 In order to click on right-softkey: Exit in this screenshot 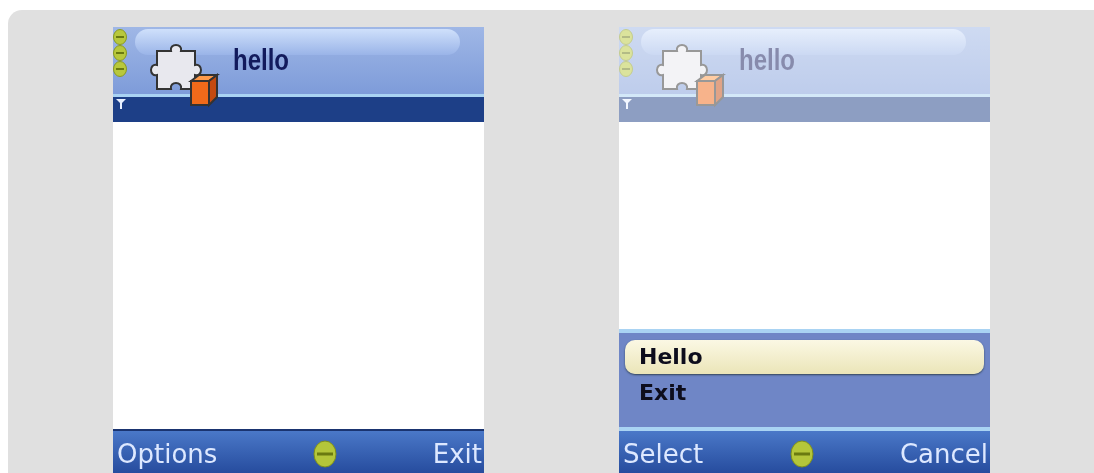, I will do `click(457, 454)`.